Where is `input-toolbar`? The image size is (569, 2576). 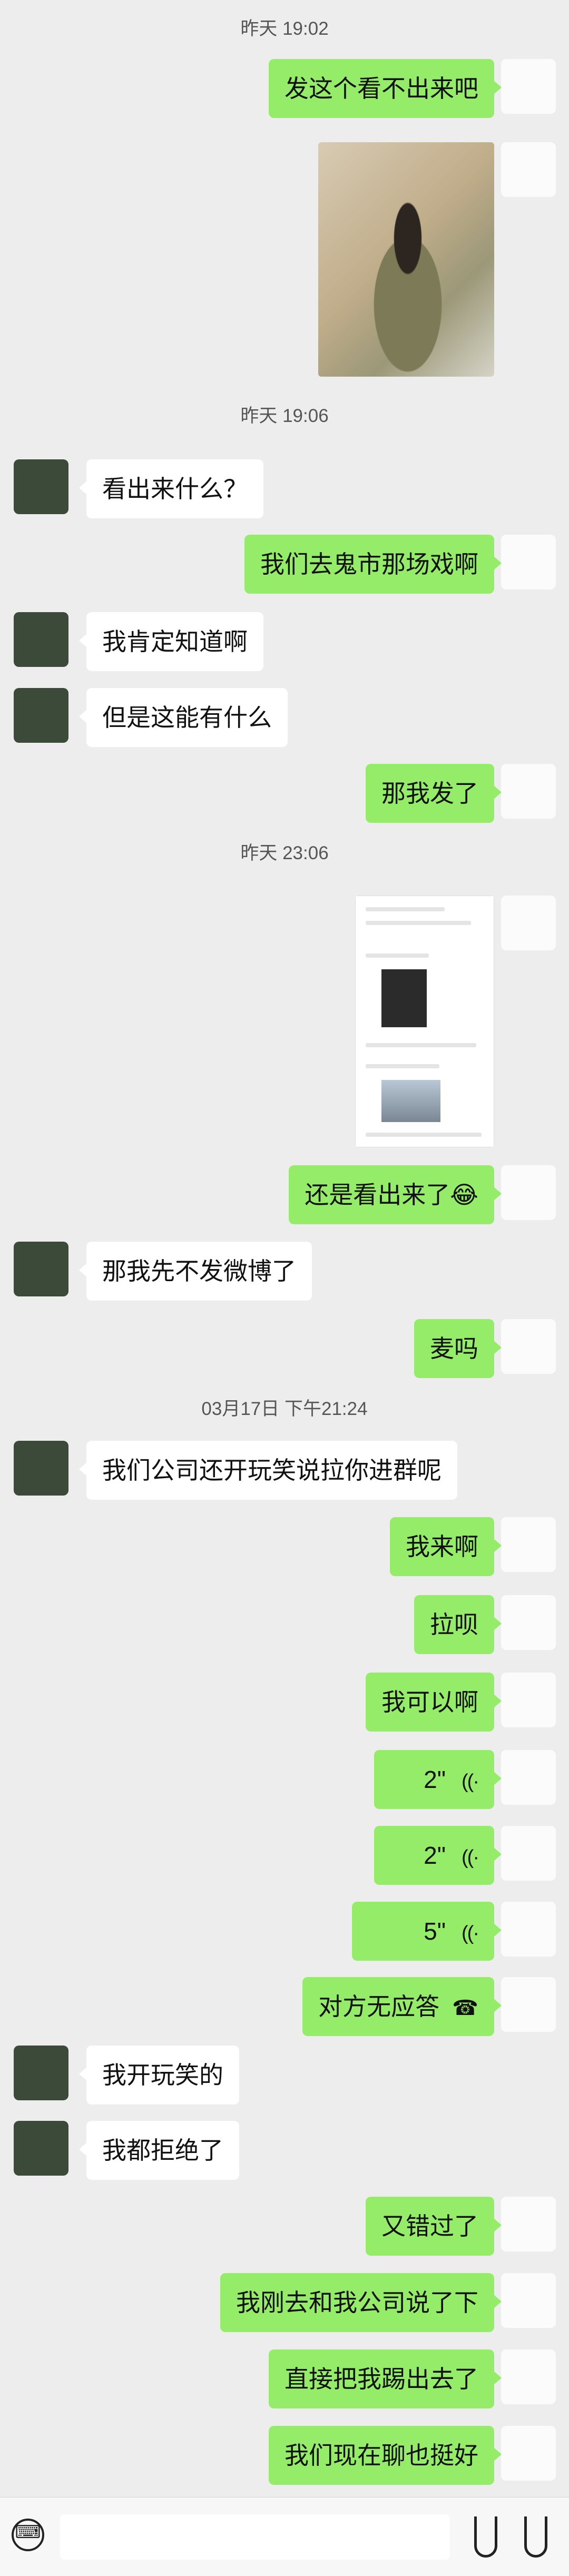
input-toolbar is located at coordinates (284, 2536).